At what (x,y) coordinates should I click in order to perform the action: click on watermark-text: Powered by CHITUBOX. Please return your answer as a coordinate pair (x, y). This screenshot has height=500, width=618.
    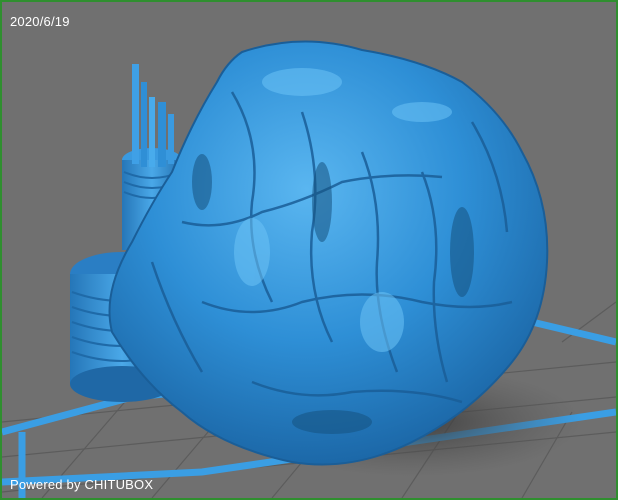
    Looking at the image, I should click on (82, 484).